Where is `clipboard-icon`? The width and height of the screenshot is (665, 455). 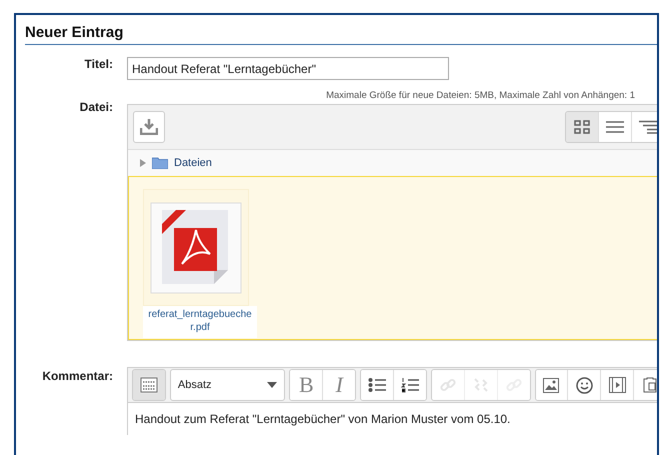 clipboard-icon is located at coordinates (650, 385).